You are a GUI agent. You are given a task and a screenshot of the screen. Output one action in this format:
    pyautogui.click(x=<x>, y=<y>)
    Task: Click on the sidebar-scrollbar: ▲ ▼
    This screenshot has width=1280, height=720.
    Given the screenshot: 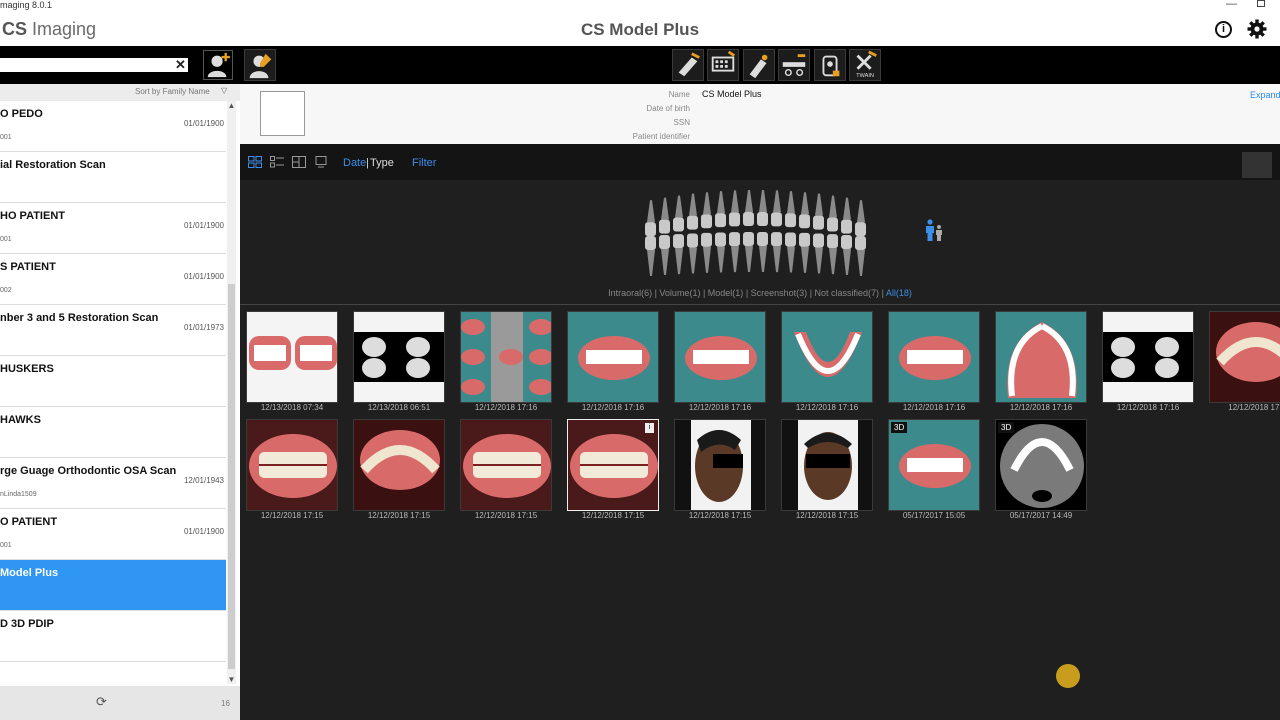 What is the action you would take?
    pyautogui.click(x=231, y=392)
    